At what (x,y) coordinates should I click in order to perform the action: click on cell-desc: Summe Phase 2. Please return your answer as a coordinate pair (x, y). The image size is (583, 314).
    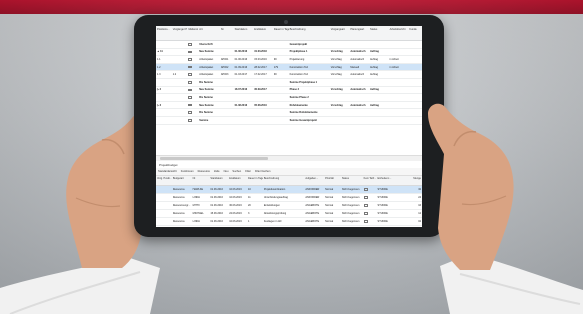
    Looking at the image, I should click on (299, 97).